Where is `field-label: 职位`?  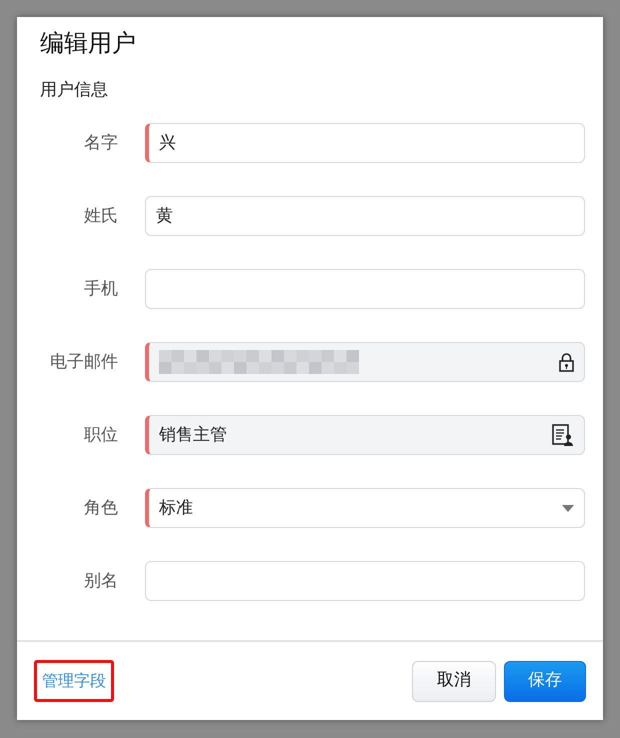
field-label: 职位 is located at coordinates (100, 435).